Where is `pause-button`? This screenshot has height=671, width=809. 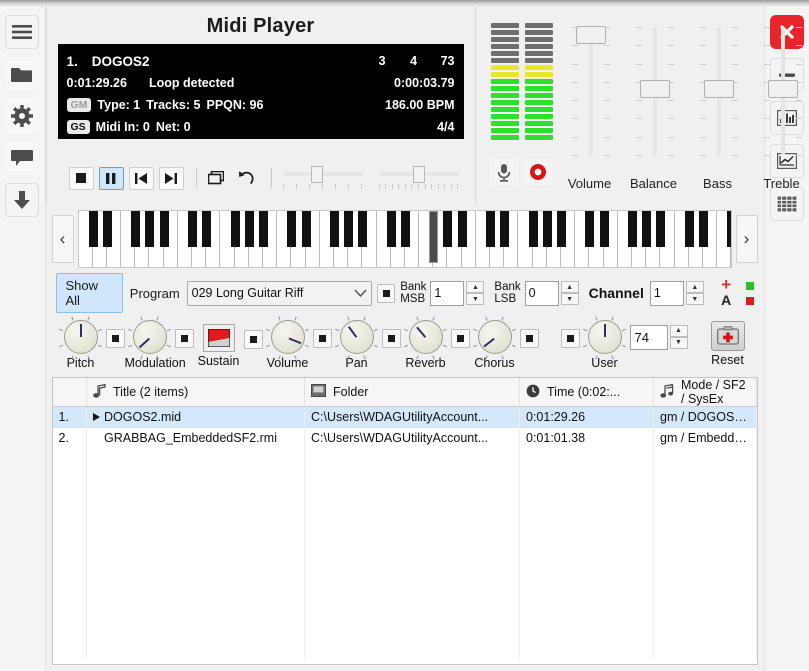 pause-button is located at coordinates (111, 178).